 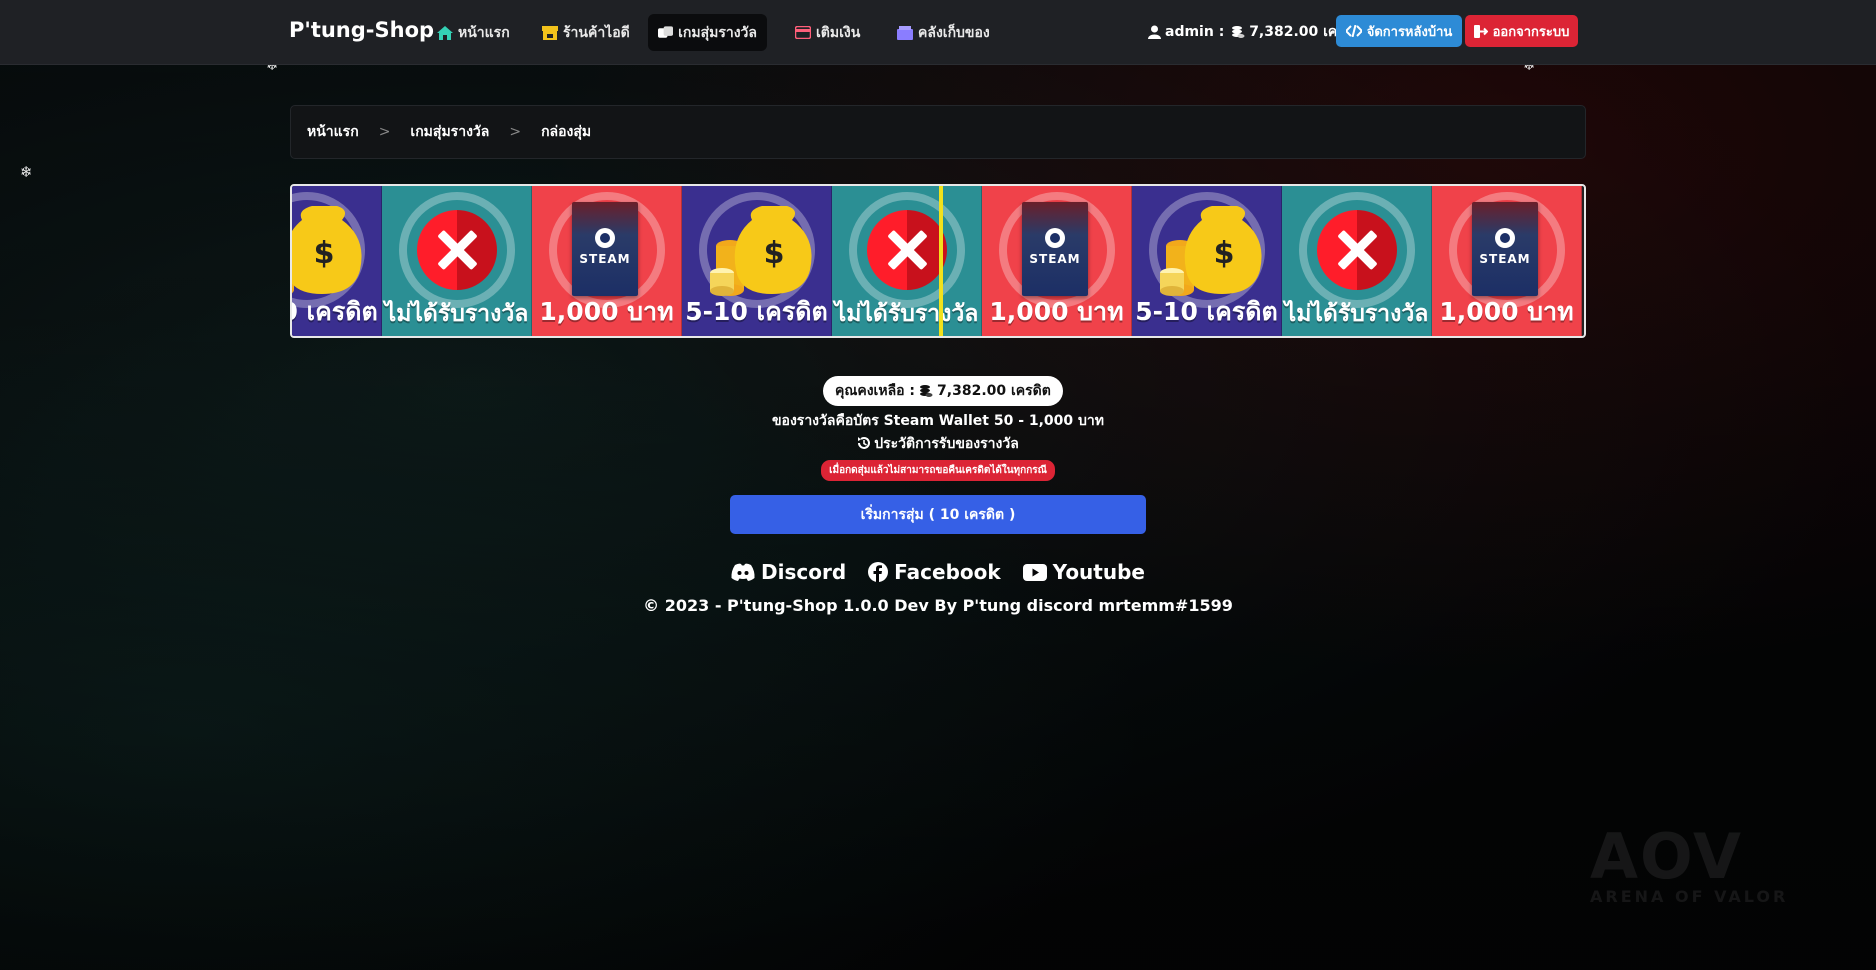 I want to click on breadcrumb: หน้าแรก > เกมสุ่มรางวัล > กล่องสุ่ม, so click(x=938, y=132).